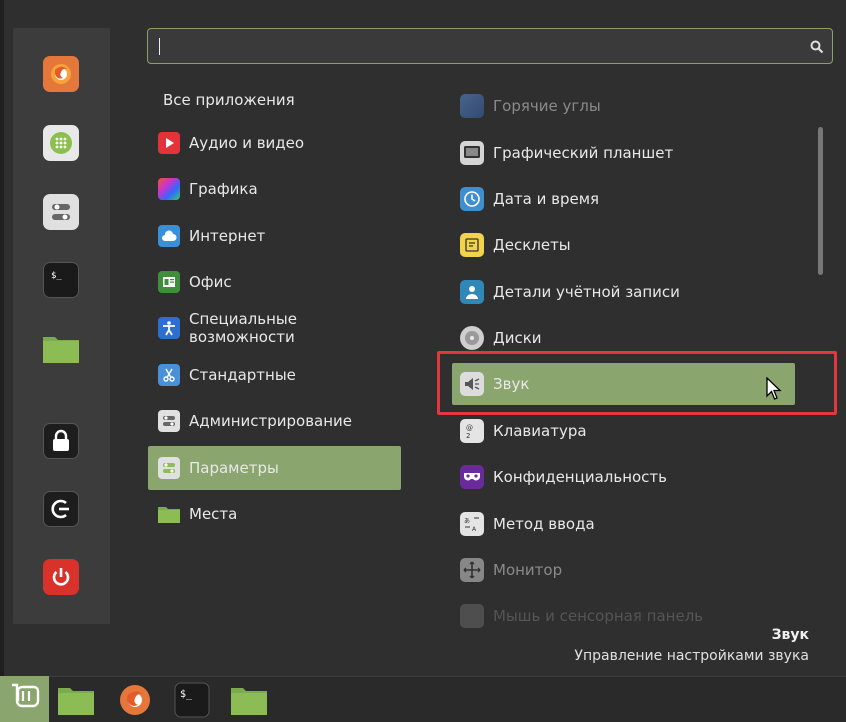 This screenshot has height=722, width=846. I want to click on keyboard-icon: @2, so click(472, 431).